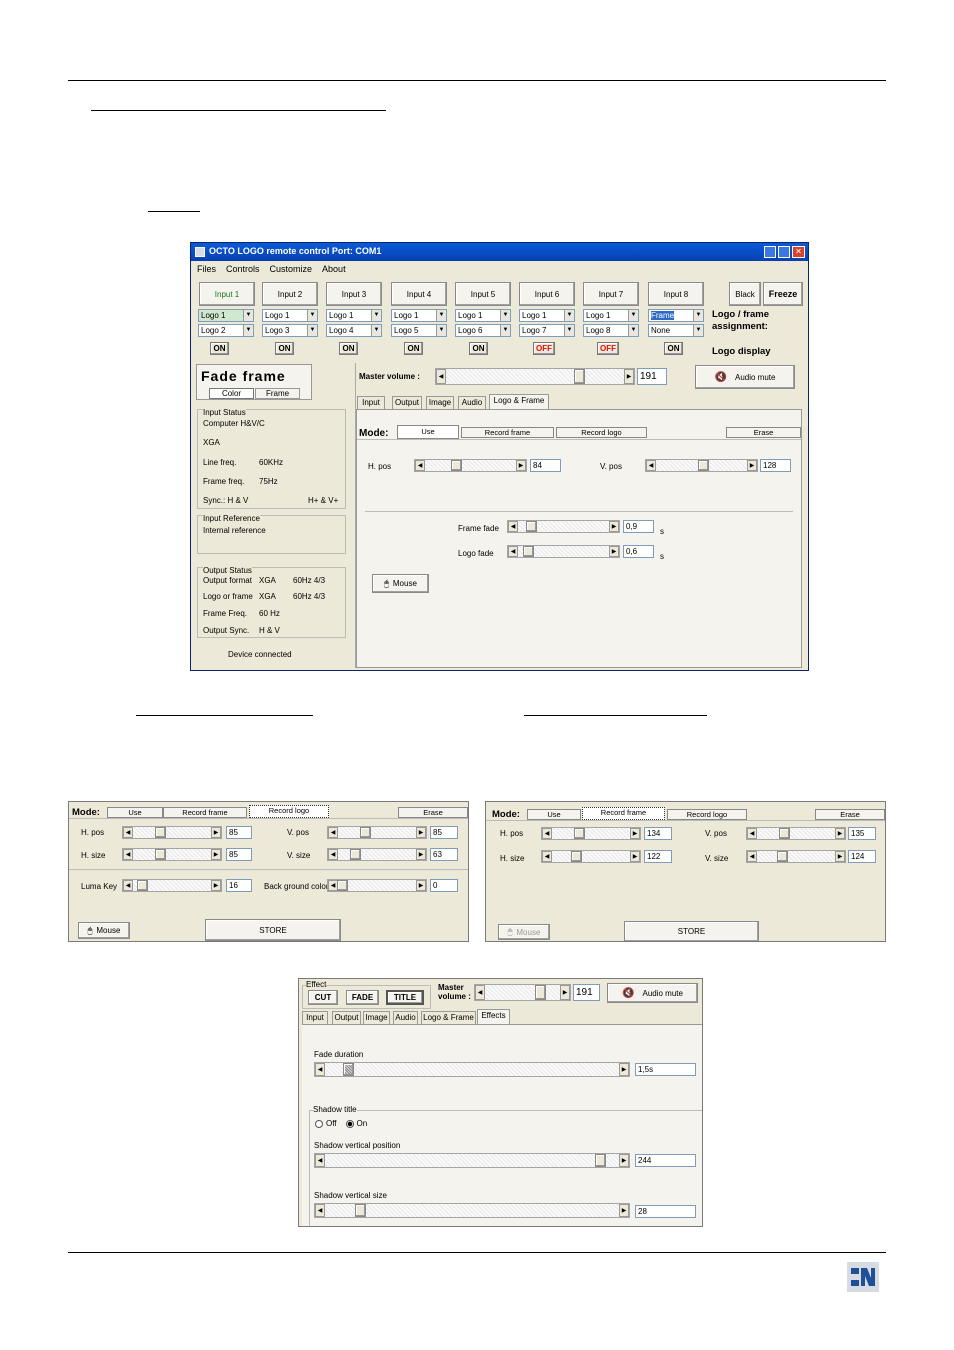 This screenshot has width=954, height=1350. I want to click on menu-customize: Customize, so click(291, 269).